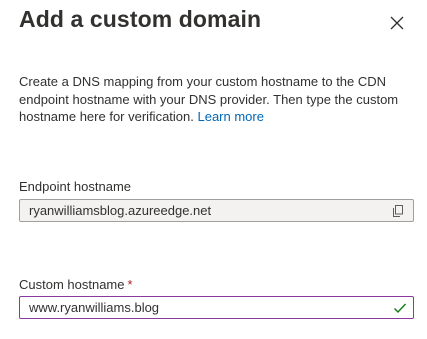  I want to click on custom-hostname-label: Custom hostname *, so click(76, 284).